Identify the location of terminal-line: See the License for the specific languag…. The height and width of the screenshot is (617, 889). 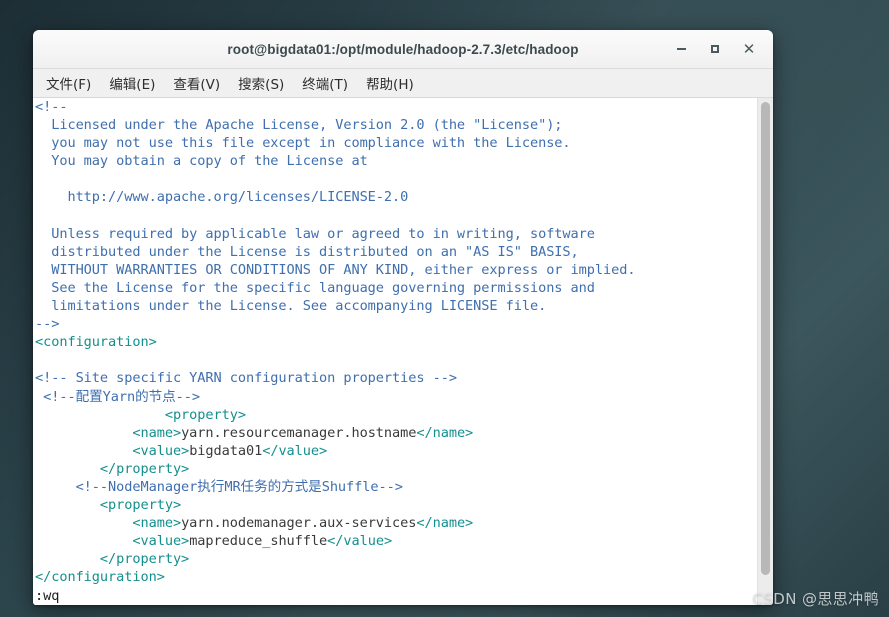
(395, 288).